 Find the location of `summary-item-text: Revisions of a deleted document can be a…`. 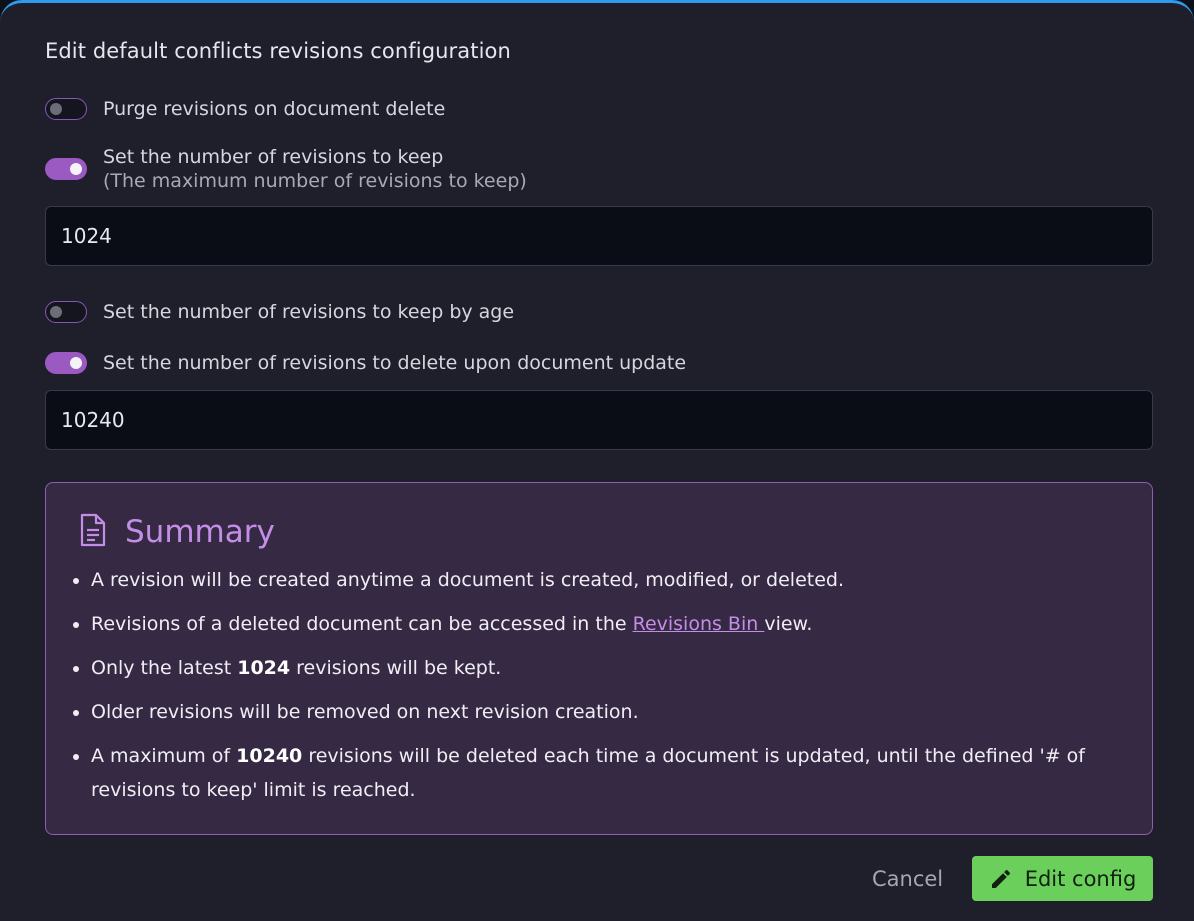

summary-item-text: Revisions of a deleted document can be a… is located at coordinates (362, 624).